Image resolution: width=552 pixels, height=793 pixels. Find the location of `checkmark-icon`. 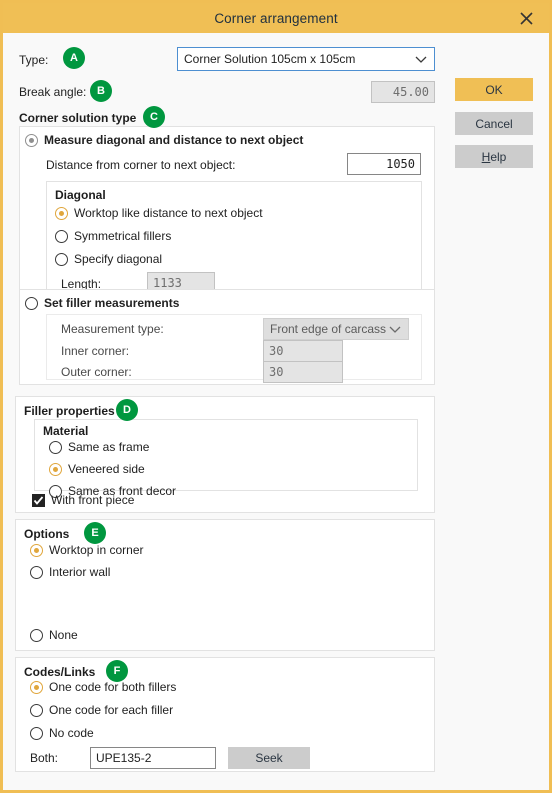

checkmark-icon is located at coordinates (38, 500).